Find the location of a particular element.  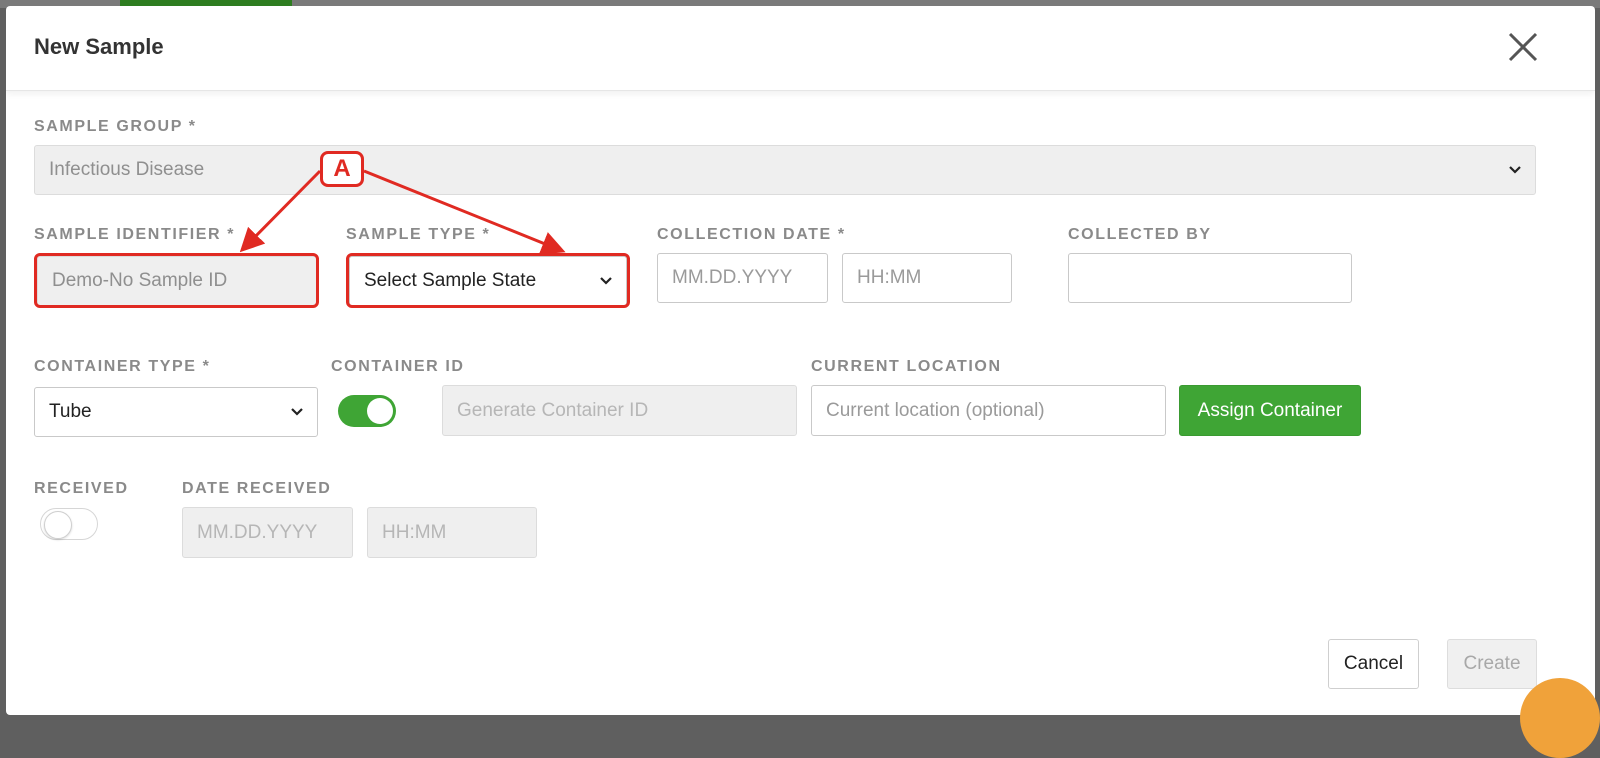

container-id-toggle is located at coordinates (367, 411).